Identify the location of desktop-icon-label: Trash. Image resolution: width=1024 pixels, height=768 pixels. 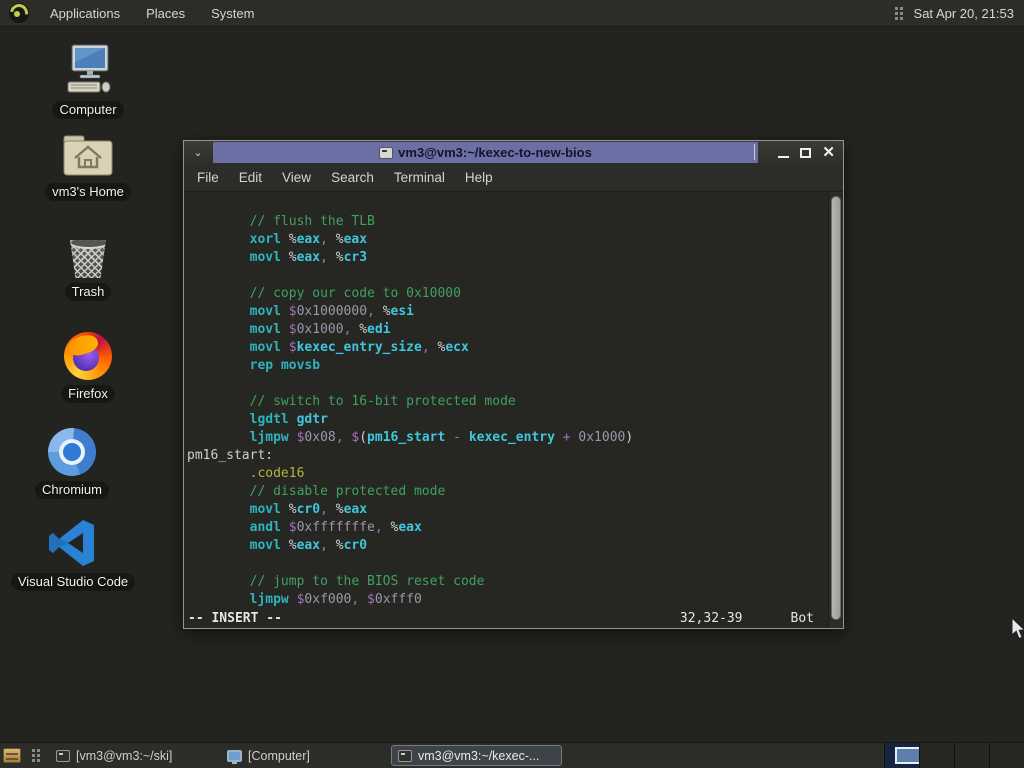
(88, 292).